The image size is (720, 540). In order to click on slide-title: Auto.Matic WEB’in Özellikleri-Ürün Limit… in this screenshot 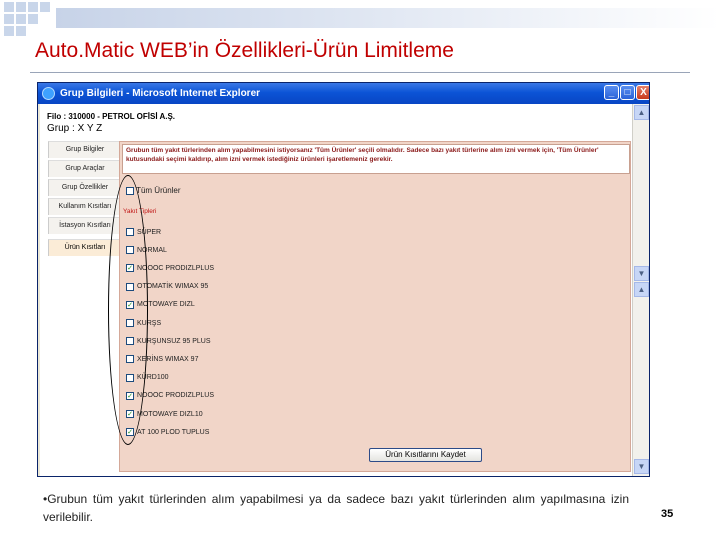, I will do `click(244, 50)`.